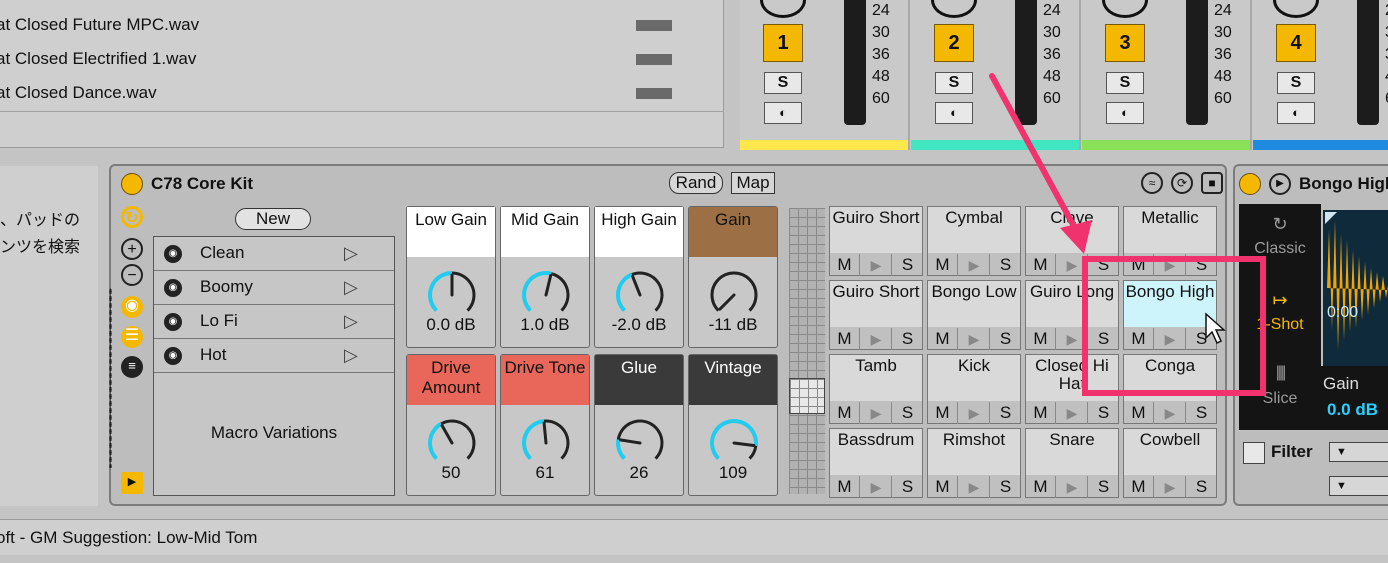  I want to click on rand-button: Rand, so click(696, 183).